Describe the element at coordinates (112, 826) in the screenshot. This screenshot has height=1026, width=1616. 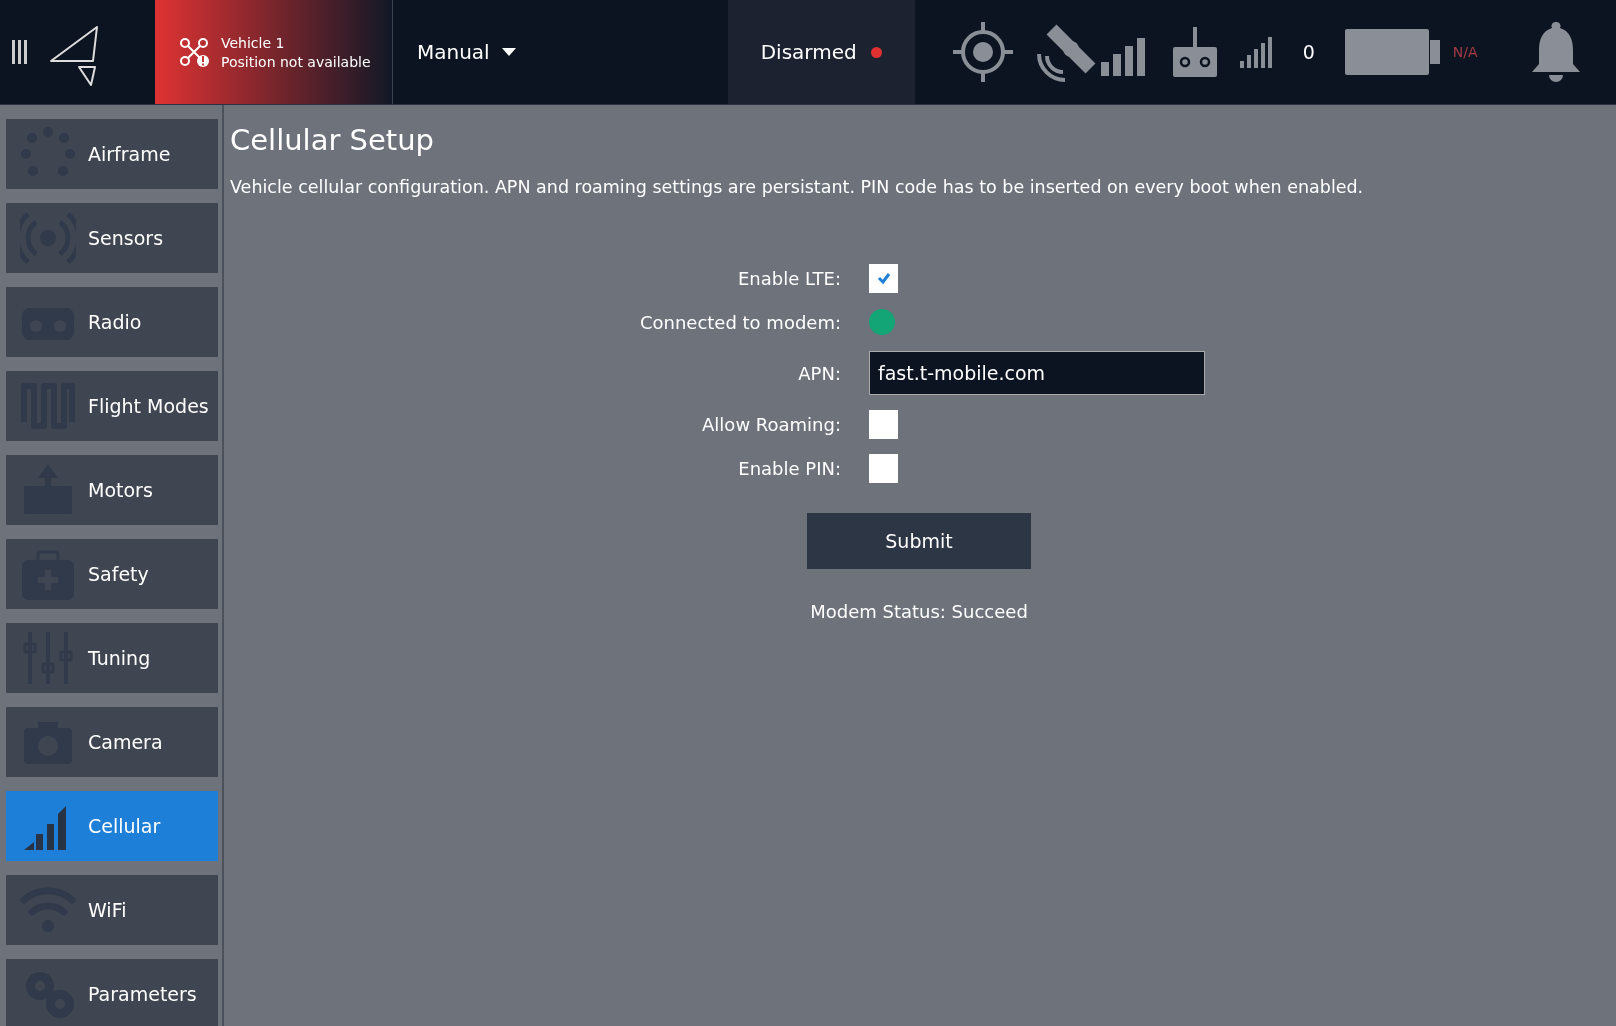
I see `sidebar-item: Cellular` at that location.